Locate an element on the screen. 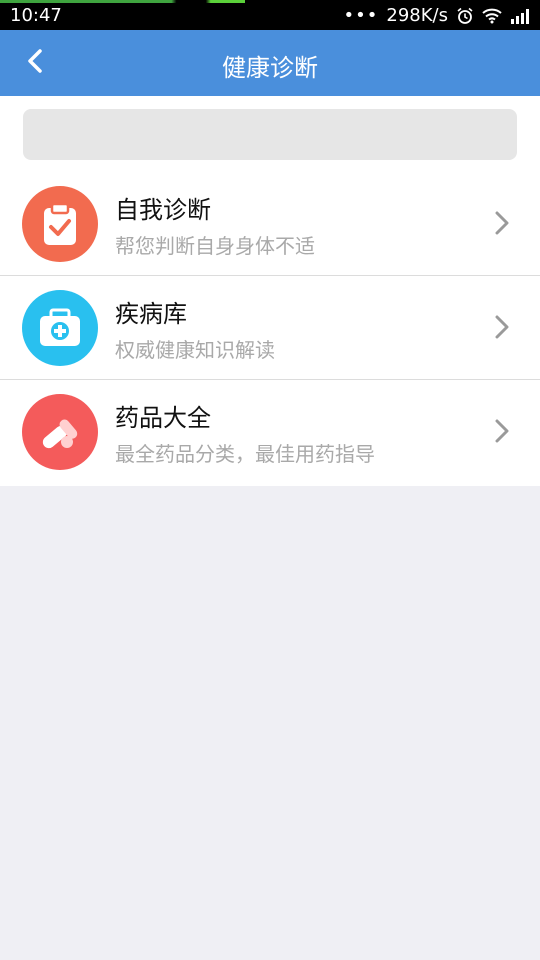 The width and height of the screenshot is (540, 960). menu-item-title: 药品大全 is located at coordinates (163, 418).